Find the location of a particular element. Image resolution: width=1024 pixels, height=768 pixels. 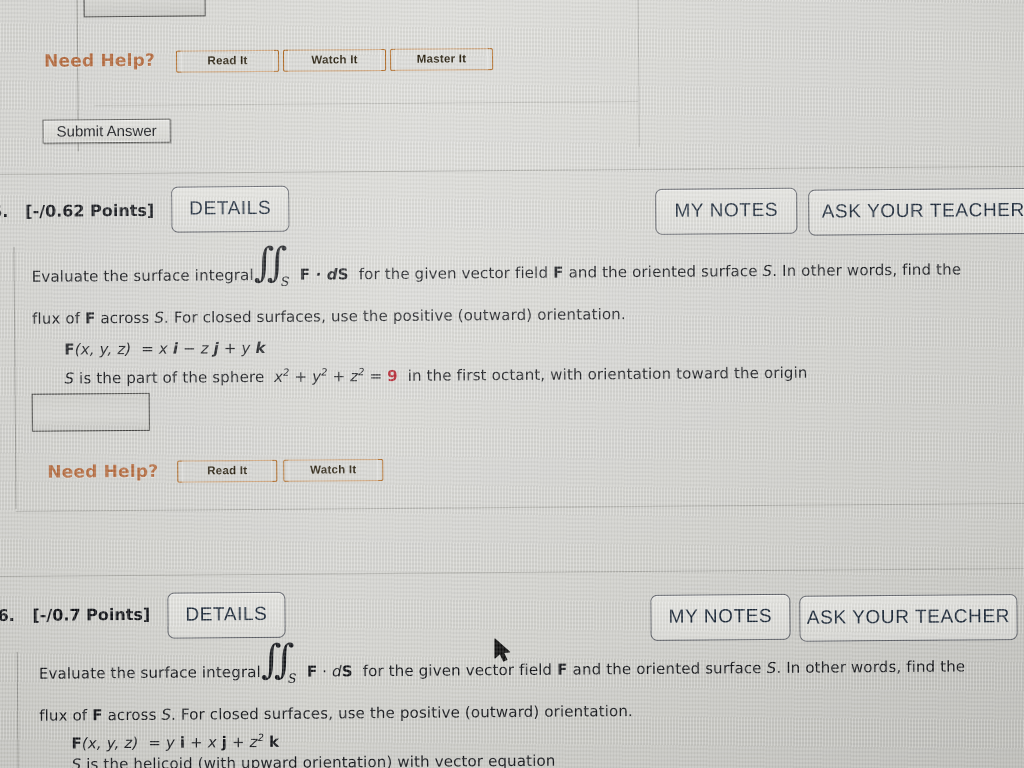

ask-your-teacher-button-q16: ASK YOUR TEACHER is located at coordinates (908, 618).